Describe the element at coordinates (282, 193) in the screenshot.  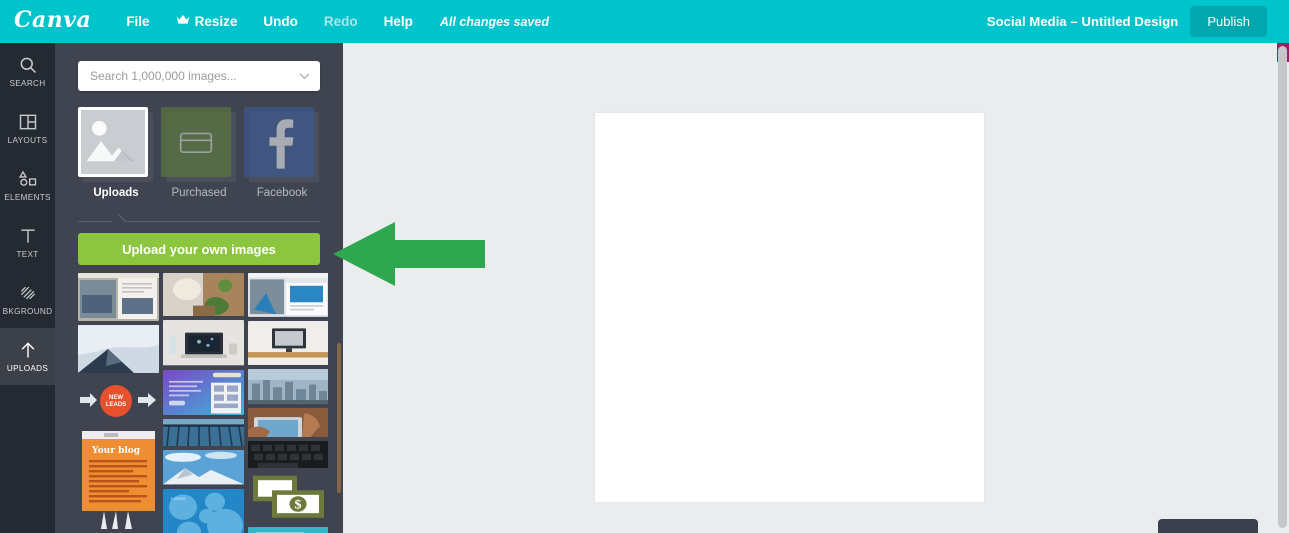
I see `tab-facebook-label: Facebook` at that location.